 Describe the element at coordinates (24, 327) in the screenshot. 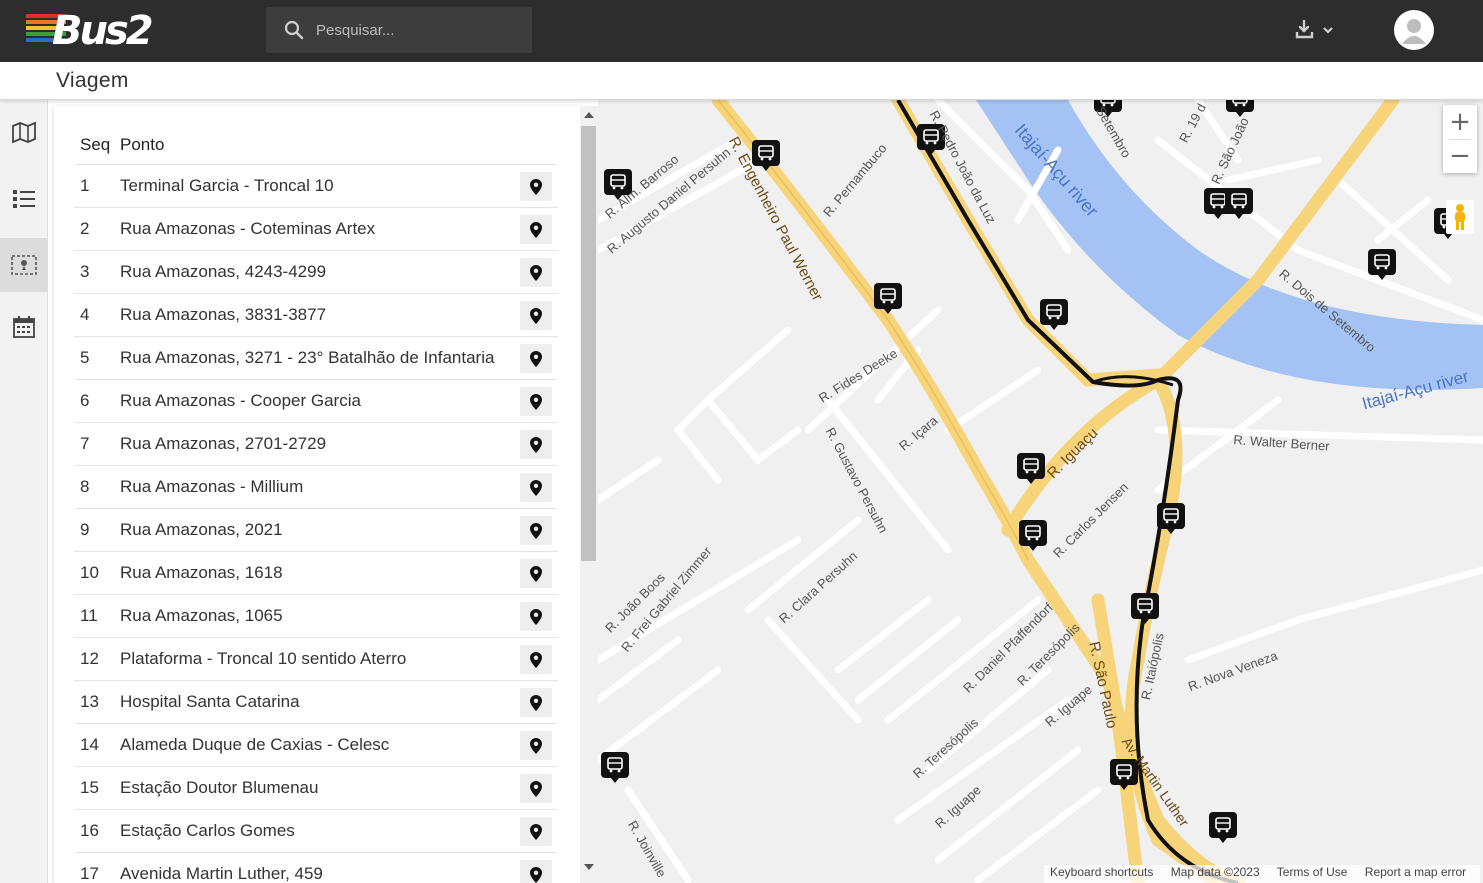

I see `rail-item-calendar` at that location.